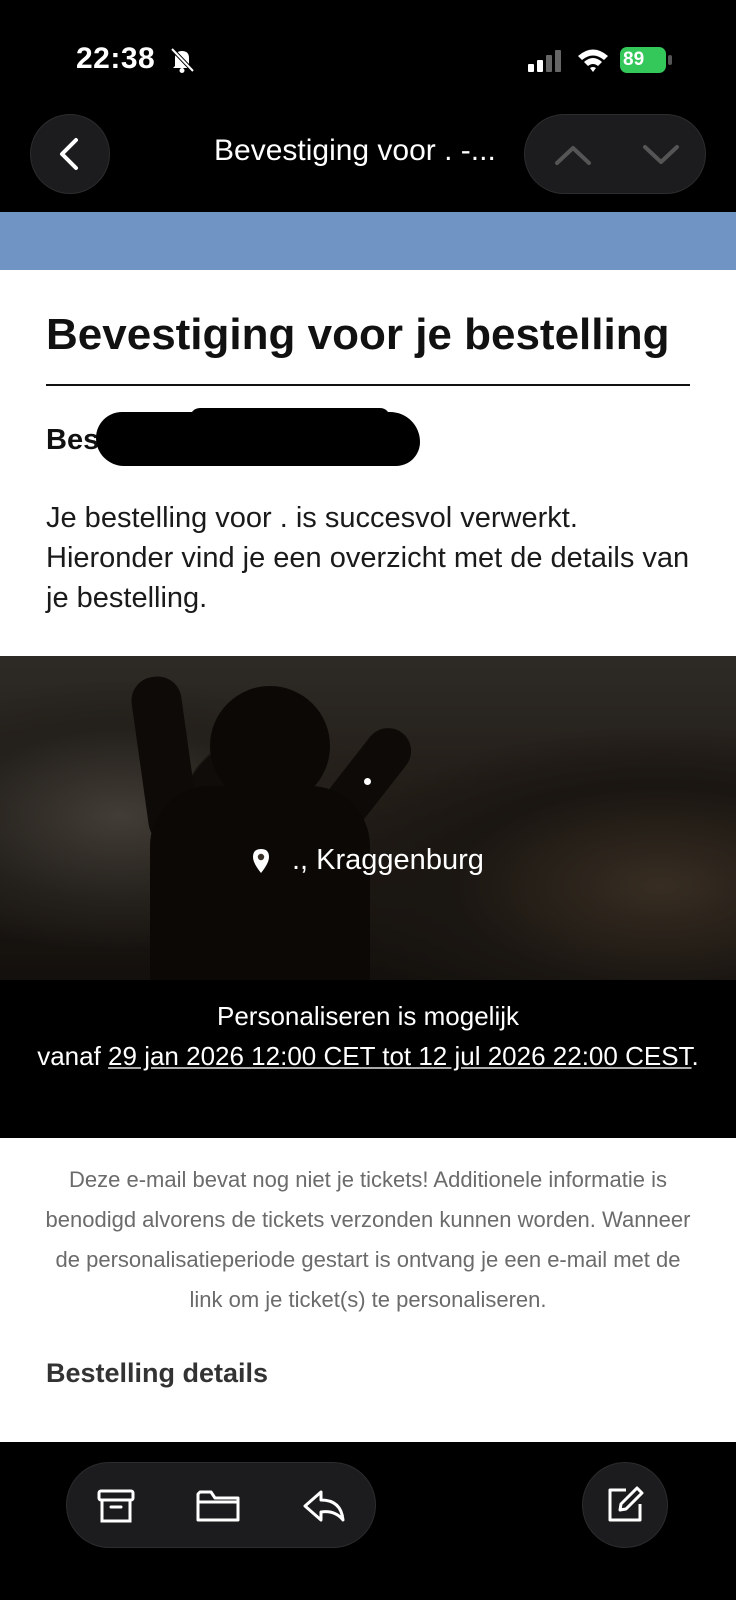 The height and width of the screenshot is (1600, 736). I want to click on personalize-prefix: vanaf, so click(69, 1056).